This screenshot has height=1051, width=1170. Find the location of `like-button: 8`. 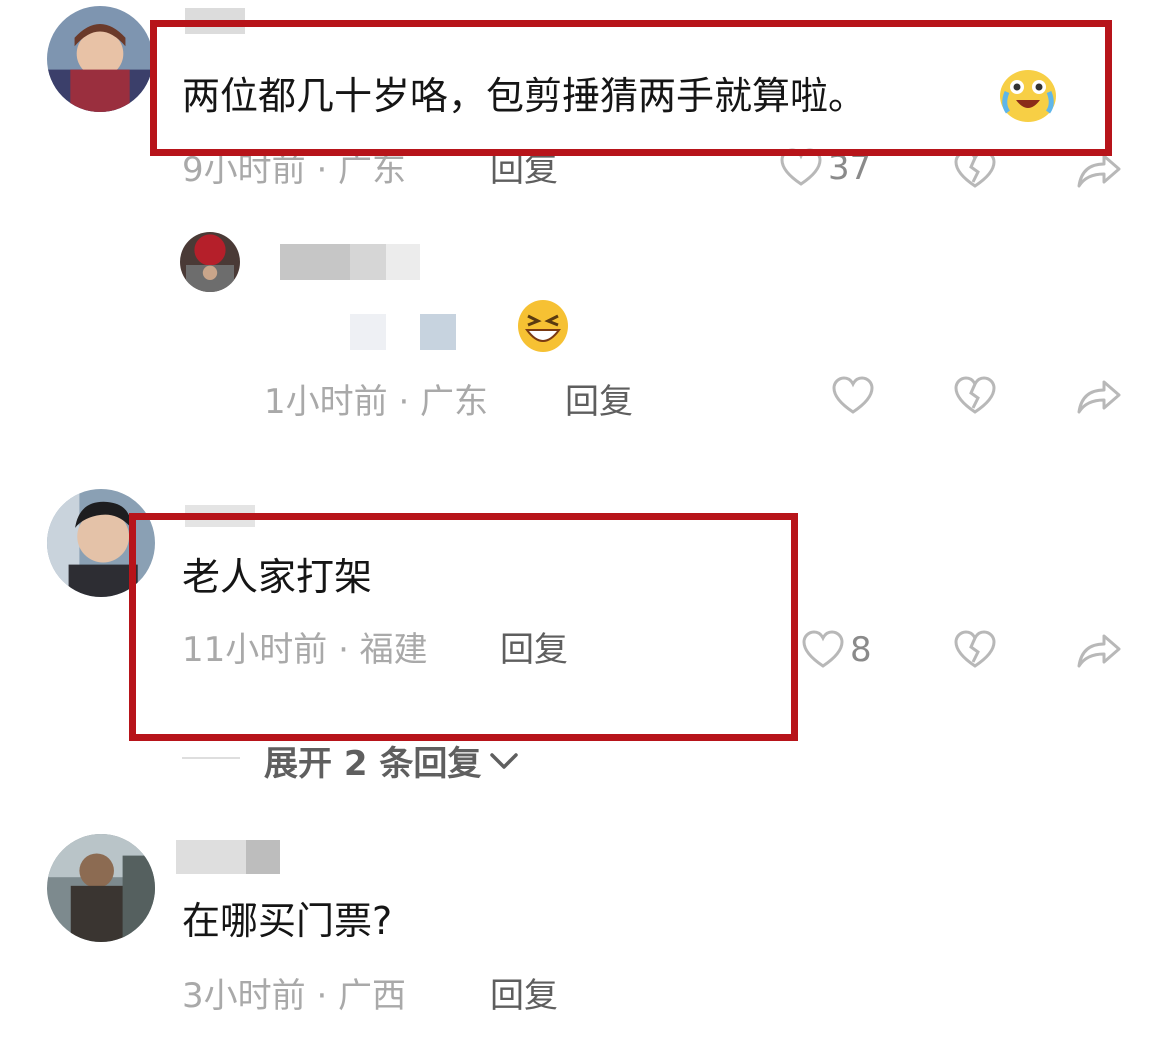

like-button: 8 is located at coordinates (837, 650).